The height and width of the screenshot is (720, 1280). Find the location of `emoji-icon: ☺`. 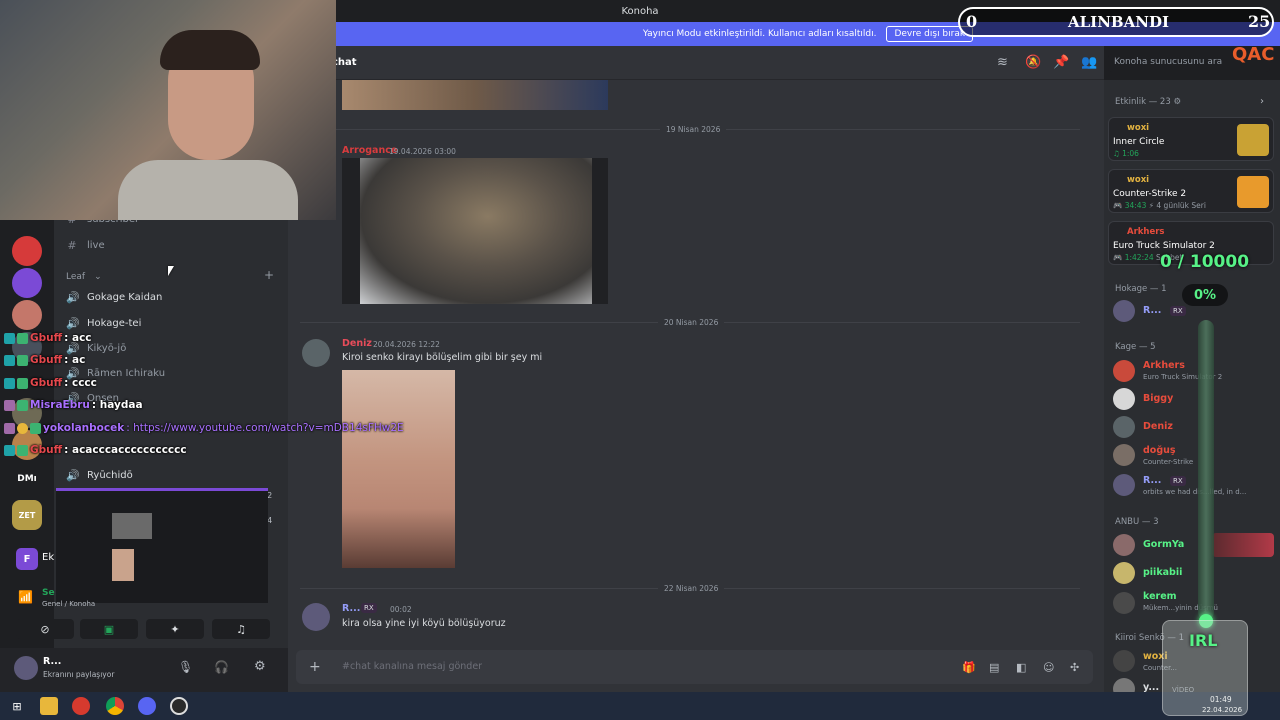

emoji-icon: ☺ is located at coordinates (1048, 667).